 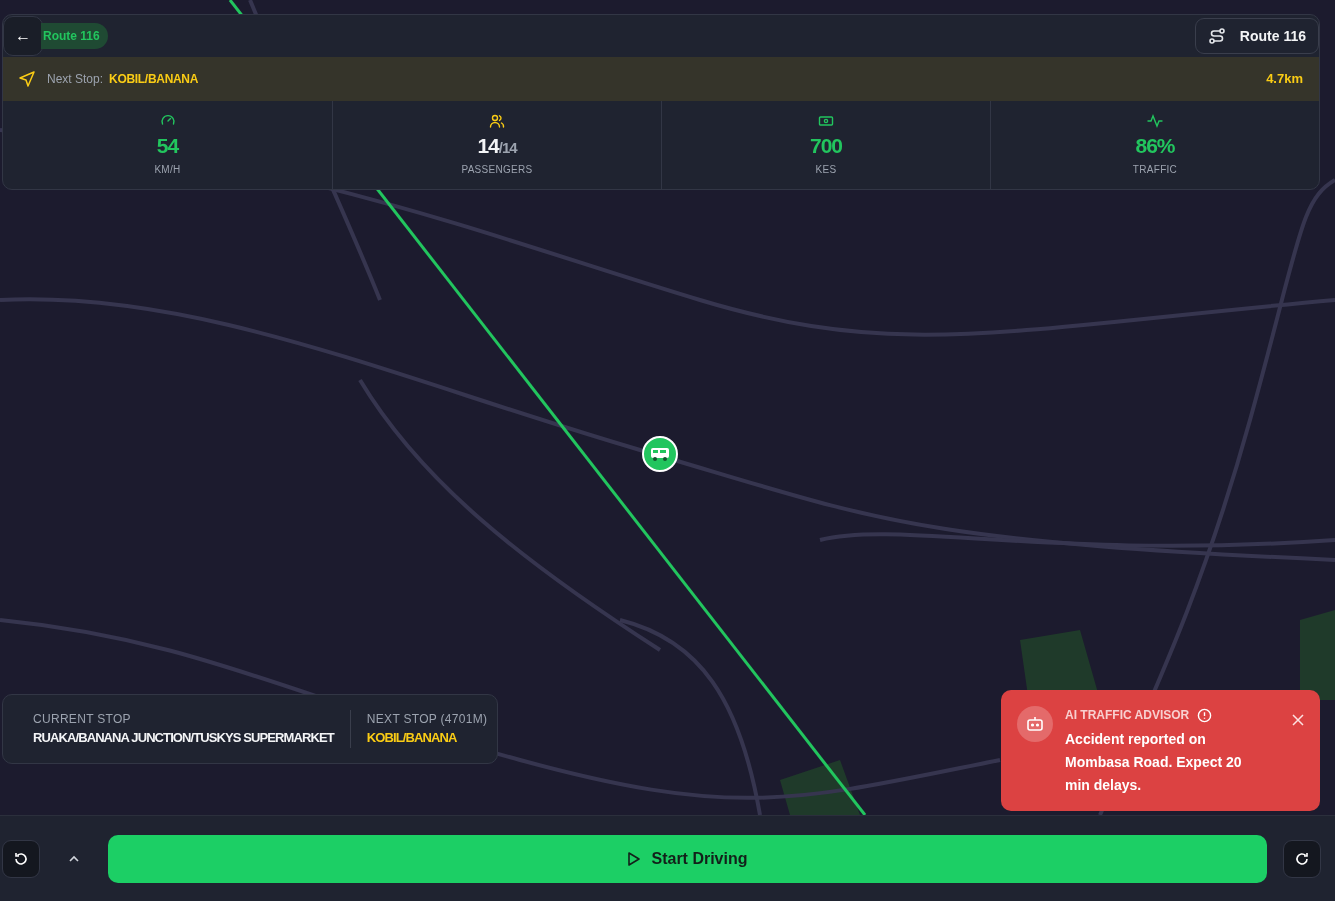 What do you see at coordinates (687, 858) in the screenshot?
I see `start-driving-button: Start Driving` at bounding box center [687, 858].